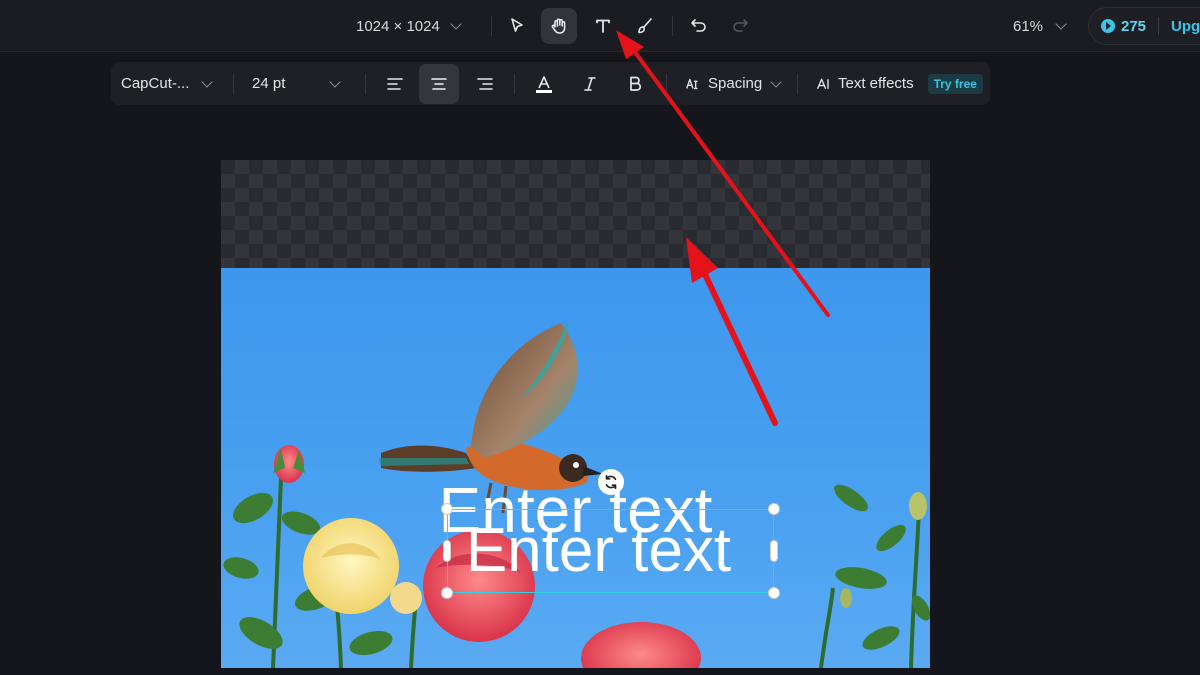 The height and width of the screenshot is (675, 1200). What do you see at coordinates (955, 83) in the screenshot?
I see `try-free-badge: Try free` at bounding box center [955, 83].